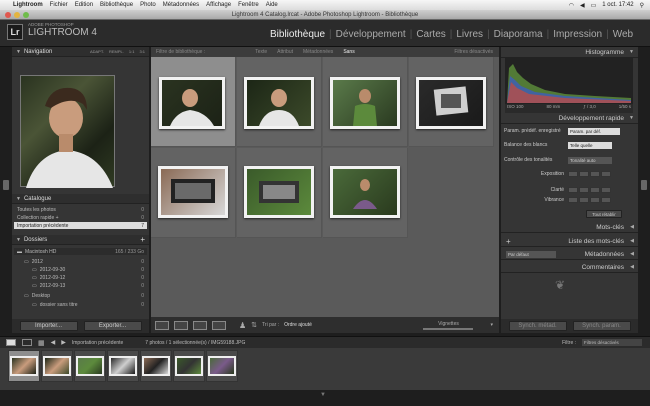 The height and width of the screenshot is (406, 650). What do you see at coordinates (28, 5) in the screenshot?
I see `menu-app: Lightroom` at bounding box center [28, 5].